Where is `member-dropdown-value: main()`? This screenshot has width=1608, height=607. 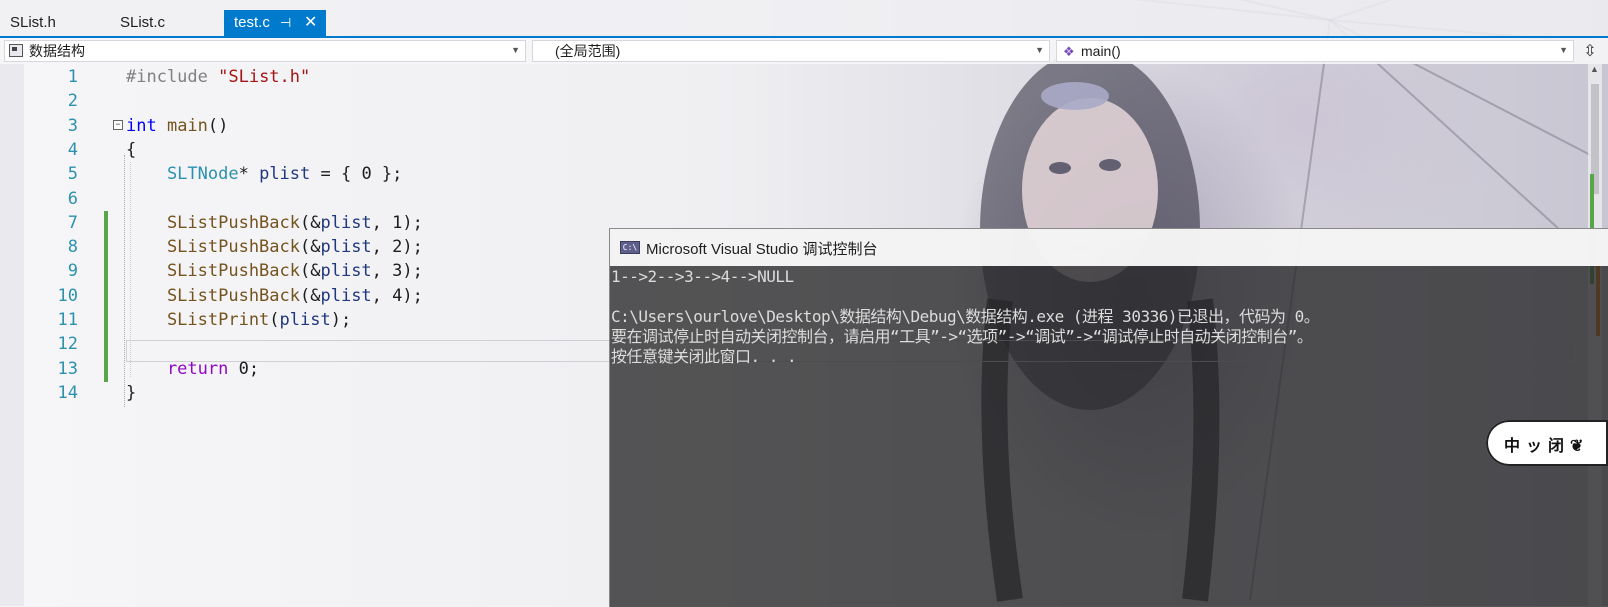 member-dropdown-value: main() is located at coordinates (1101, 51).